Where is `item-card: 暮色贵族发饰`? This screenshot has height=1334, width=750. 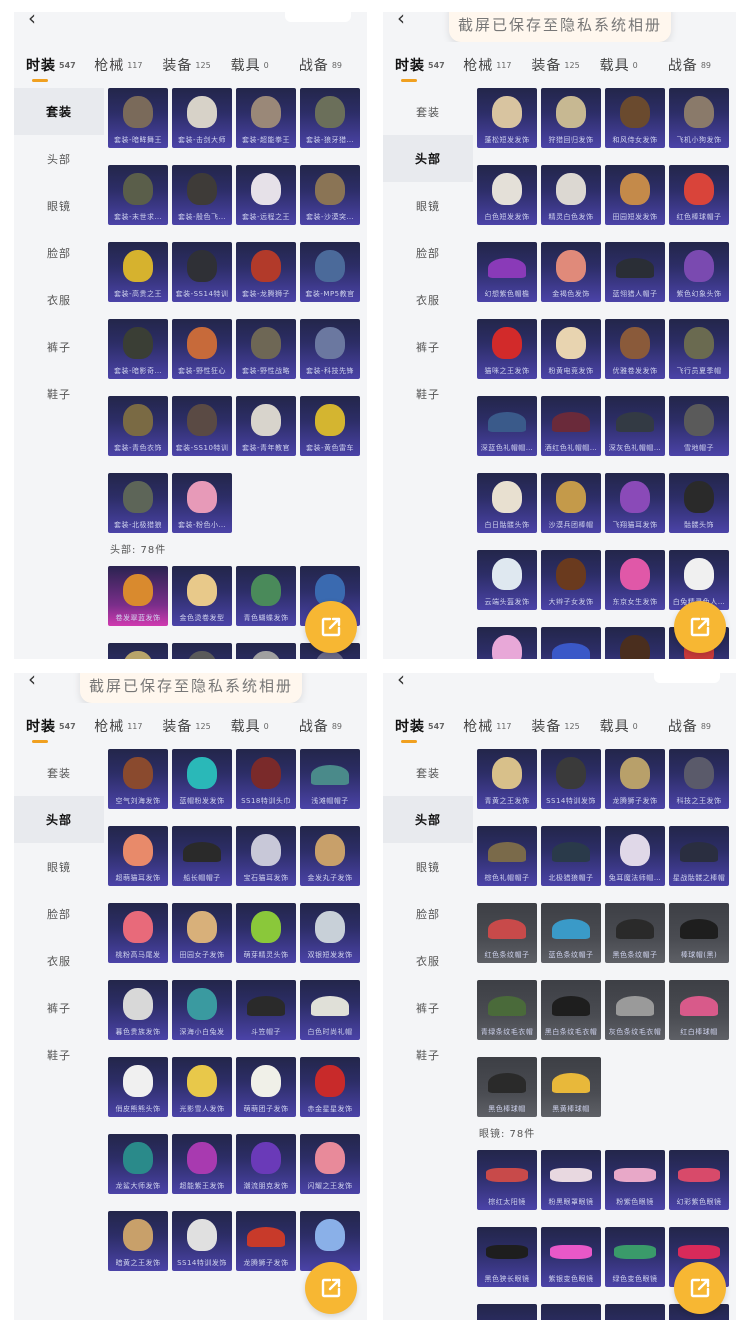 item-card: 暮色贵族发饰 is located at coordinates (138, 1010).